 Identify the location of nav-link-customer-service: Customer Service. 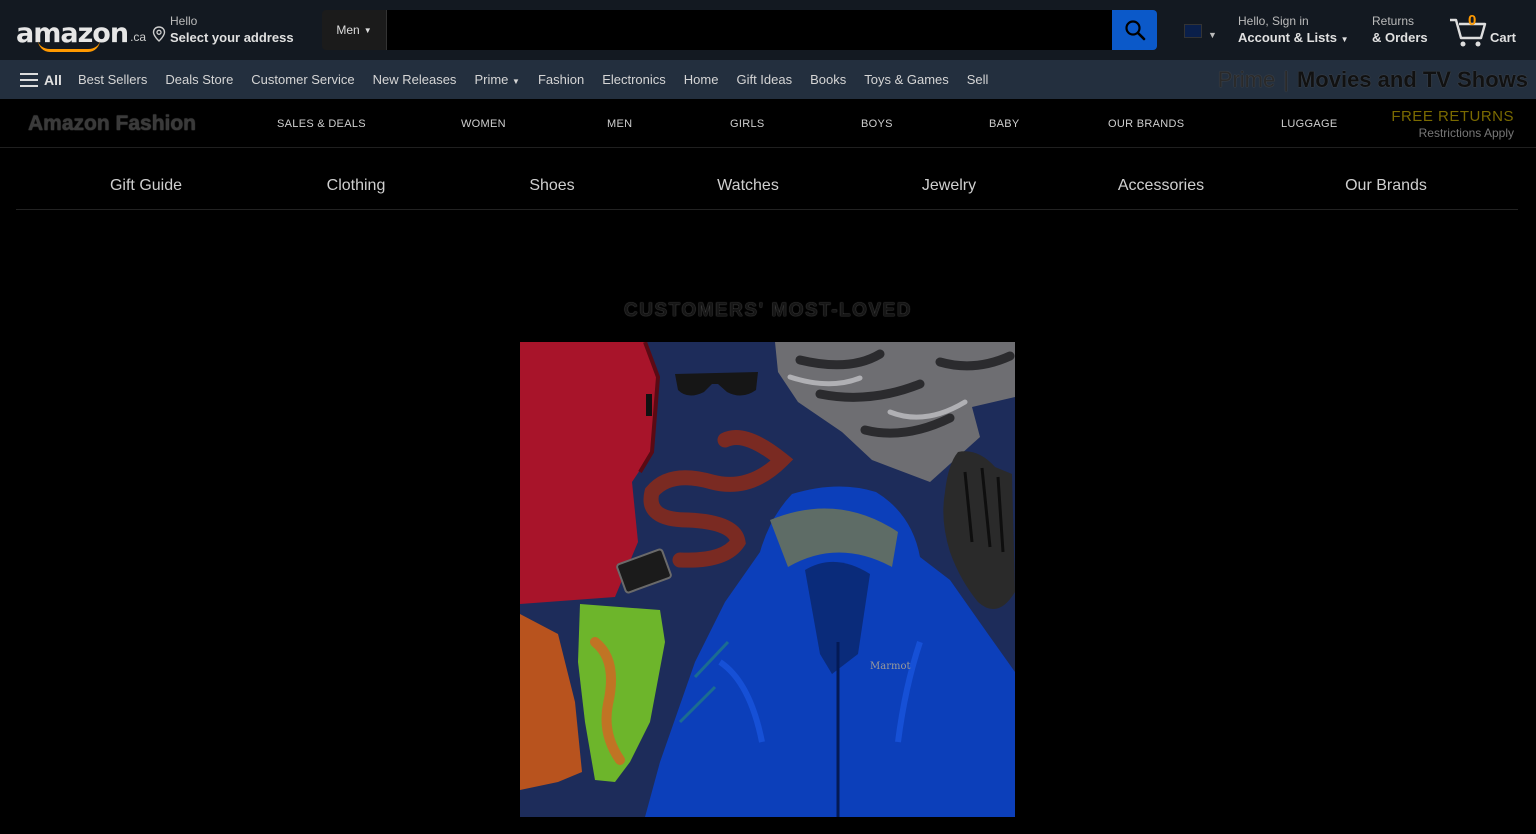
(302, 79).